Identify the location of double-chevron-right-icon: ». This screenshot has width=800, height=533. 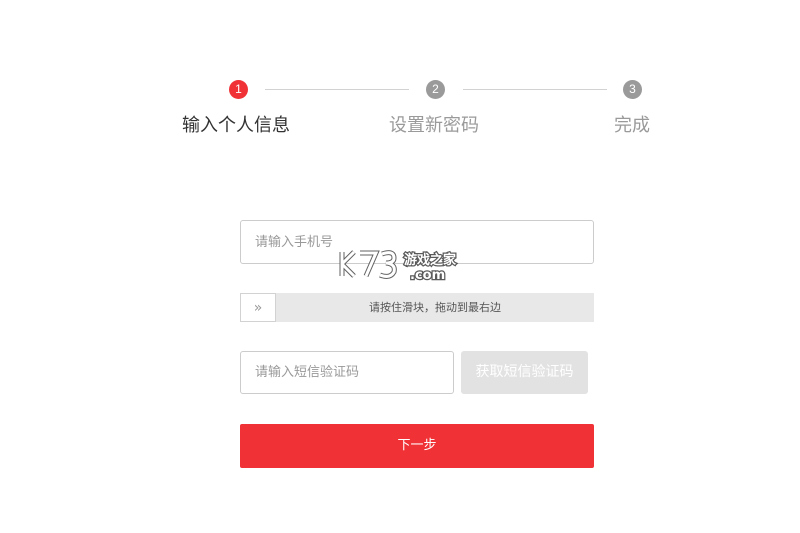
(258, 307).